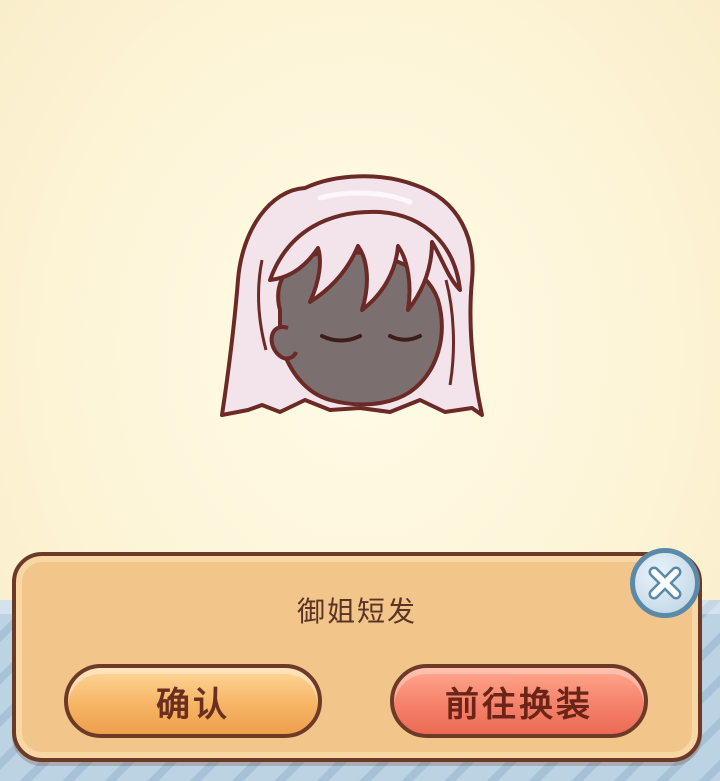 The width and height of the screenshot is (720, 781). I want to click on goto-dressup-button: 前往换装, so click(519, 701).